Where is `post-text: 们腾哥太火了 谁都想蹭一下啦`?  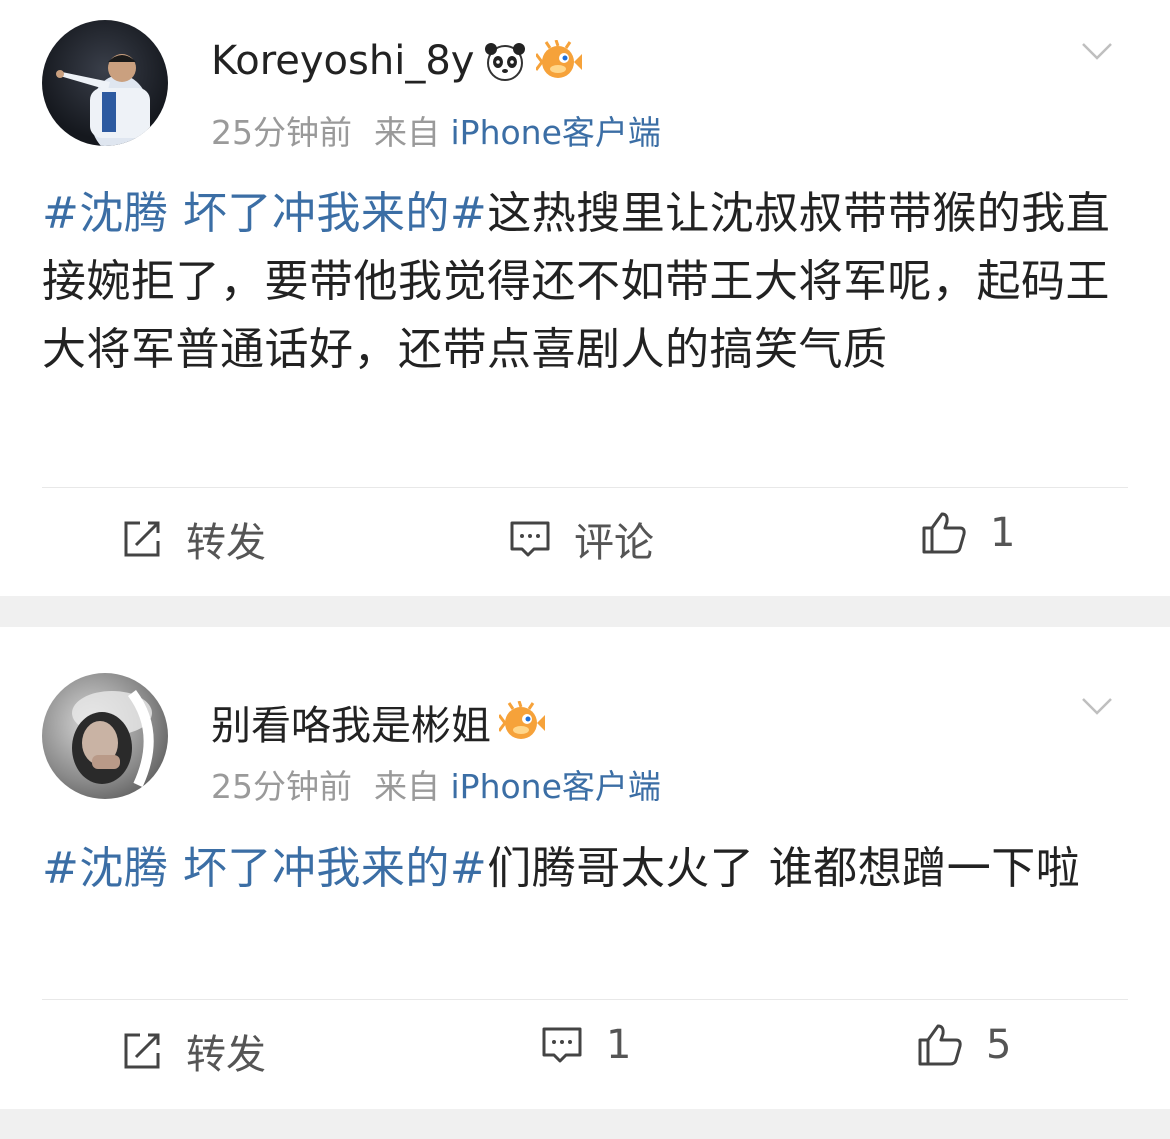
post-text: 们腾哥太火了 谁都想蹭一下啦 is located at coordinates (784, 868).